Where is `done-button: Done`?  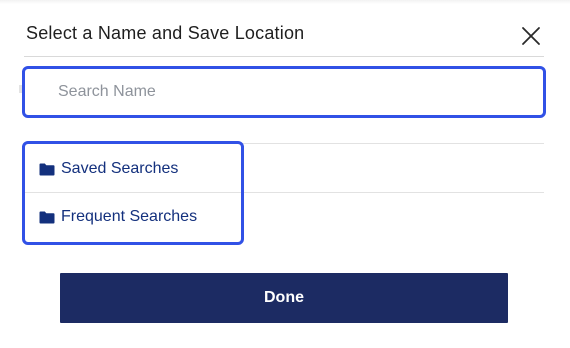 done-button: Done is located at coordinates (284, 298).